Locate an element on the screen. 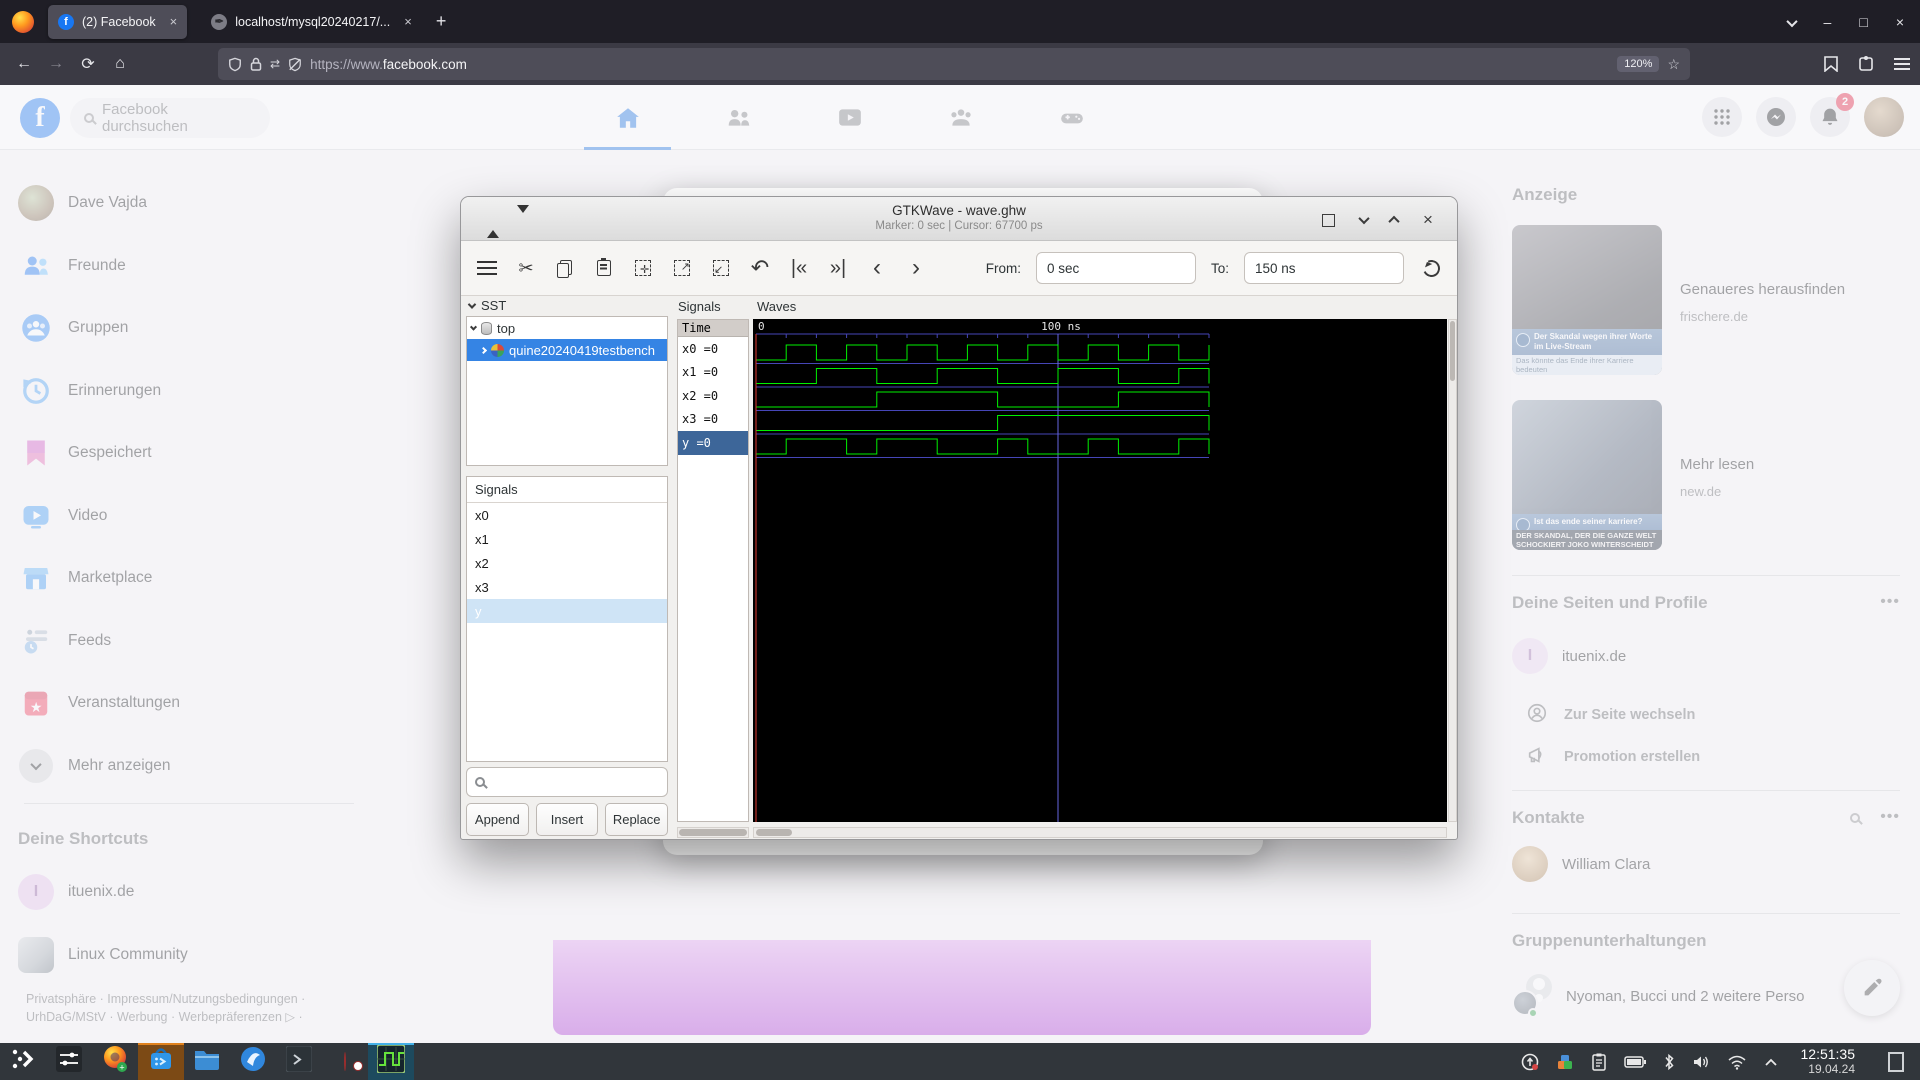 This screenshot has width=1920, height=1080. zoom-out-icon: ↙ is located at coordinates (721, 268).